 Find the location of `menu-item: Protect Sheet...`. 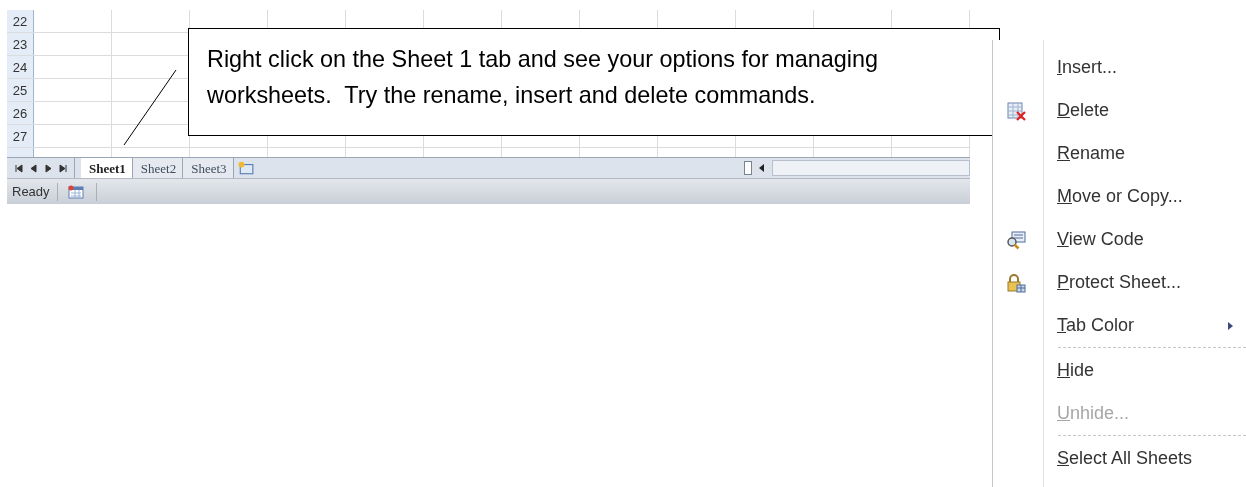

menu-item: Protect Sheet... is located at coordinates (1119, 282).